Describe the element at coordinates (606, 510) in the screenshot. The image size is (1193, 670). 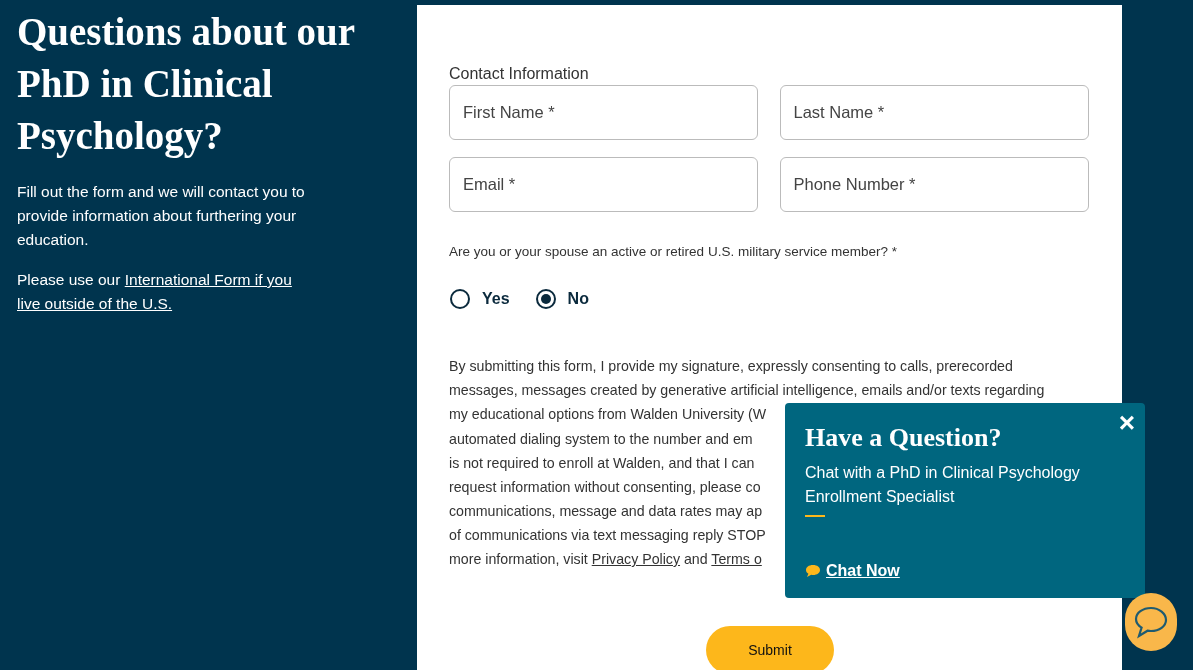
I see `consent-text: communications, message and data rates may ap` at that location.